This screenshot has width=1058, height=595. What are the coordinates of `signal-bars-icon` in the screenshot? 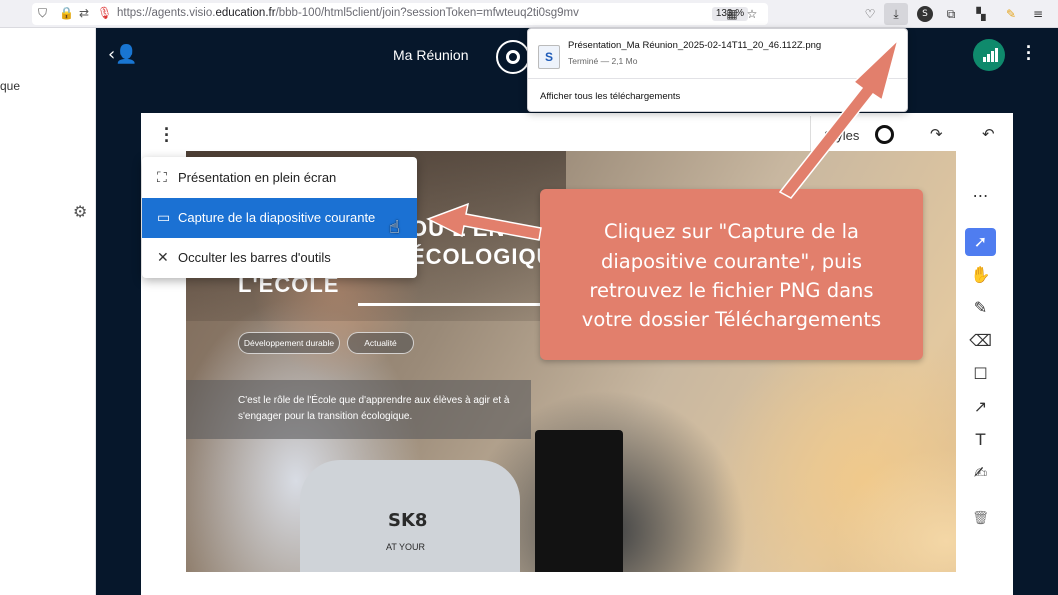 It's located at (990, 55).